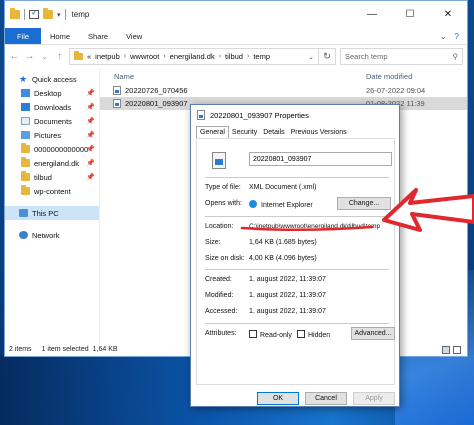  I want to click on breadcrumb-inetpub: inetpub, so click(107, 56).